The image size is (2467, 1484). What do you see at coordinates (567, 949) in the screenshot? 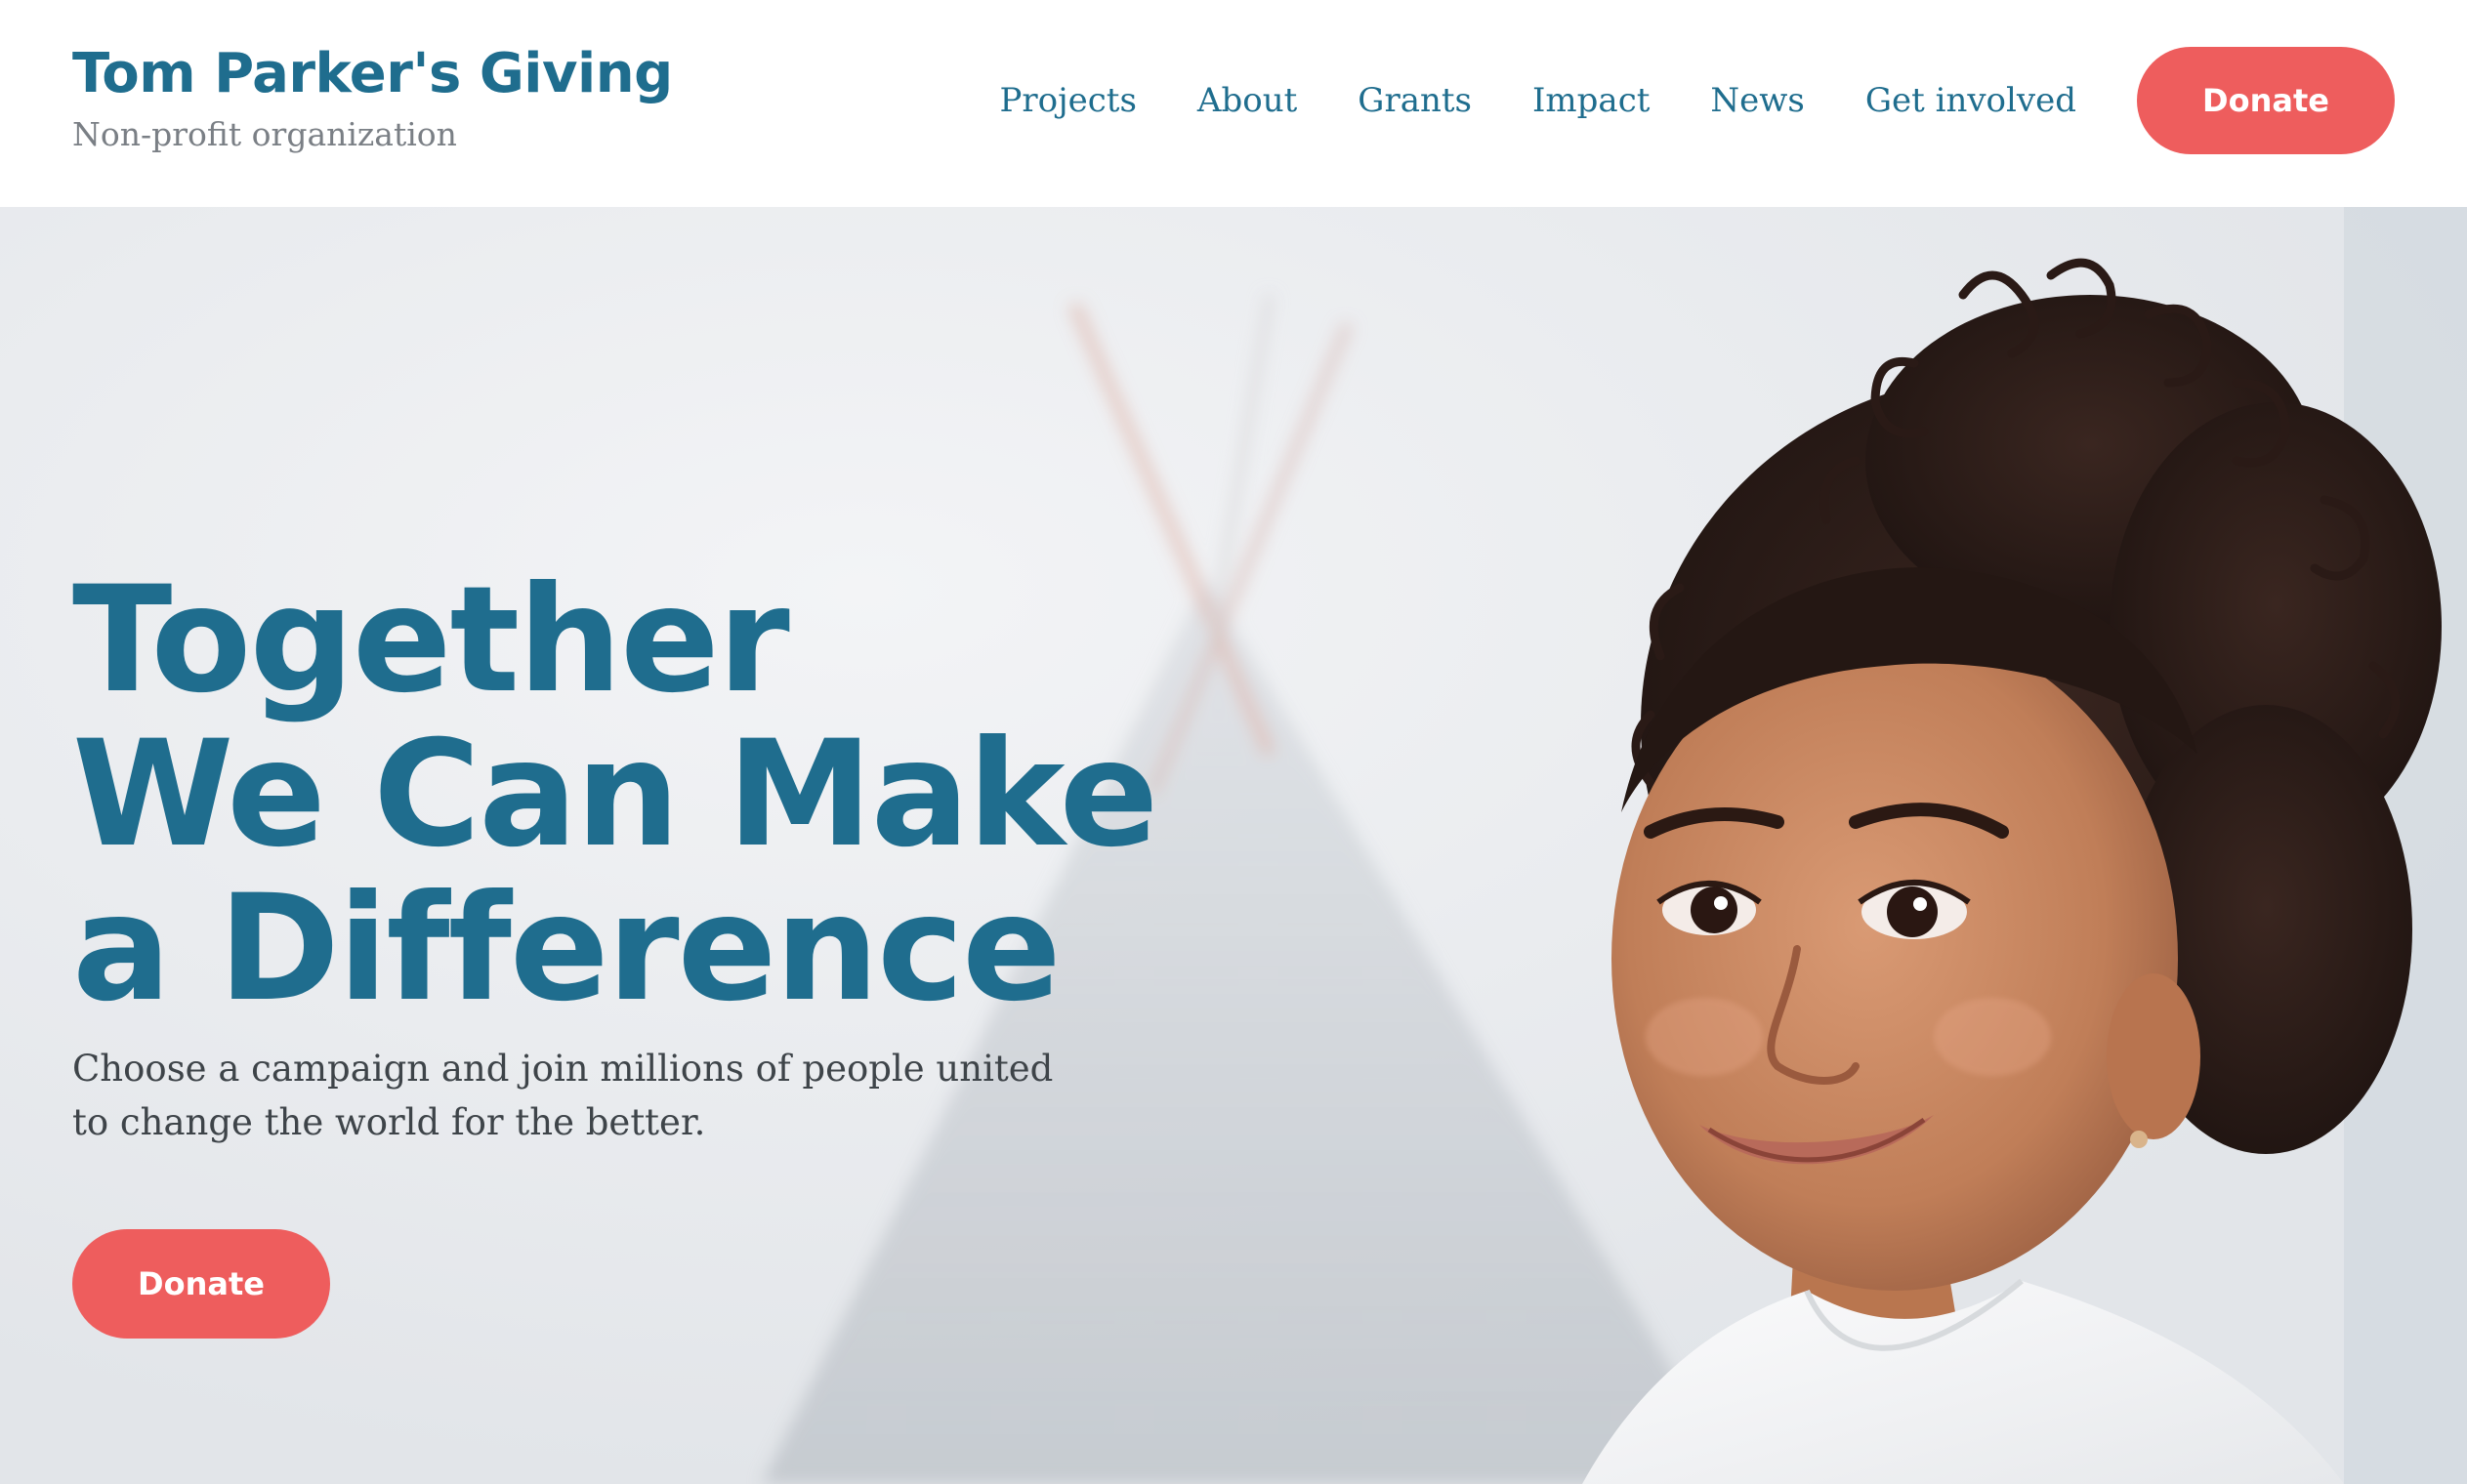
I see `hero-heading-line: a Difference` at bounding box center [567, 949].